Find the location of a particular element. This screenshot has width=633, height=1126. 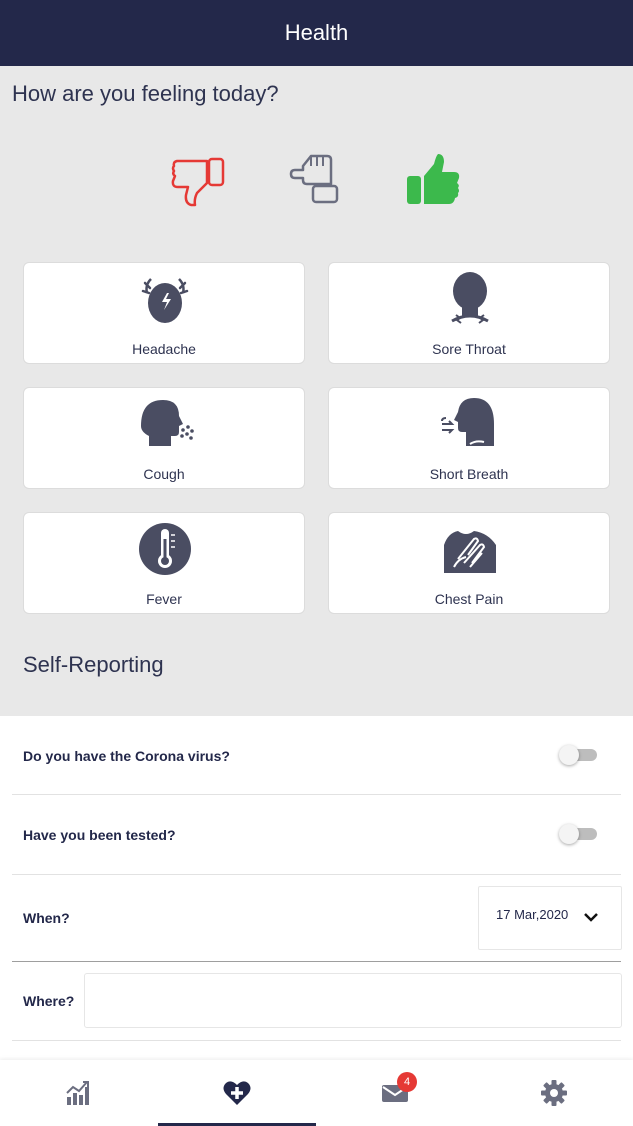

symptom-card-fever: Fever is located at coordinates (164, 563).